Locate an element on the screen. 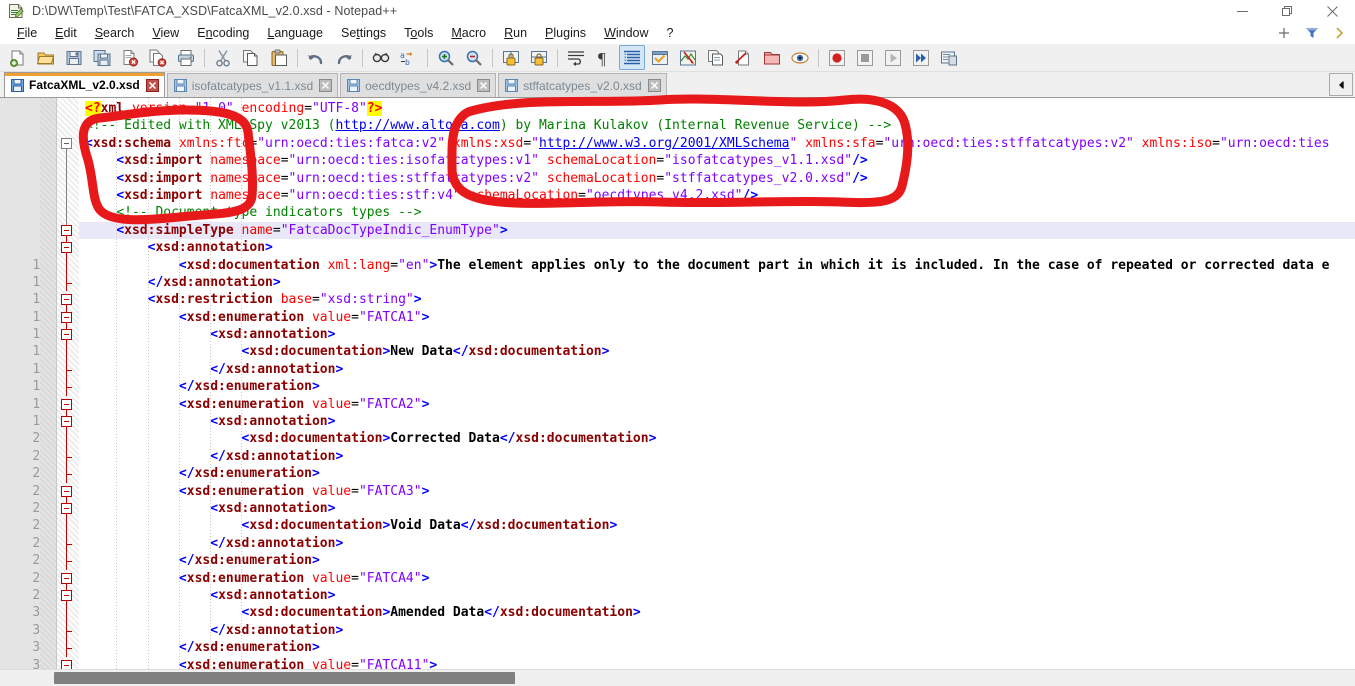 The width and height of the screenshot is (1355, 686). filter-funnel-icon is located at coordinates (1312, 33).